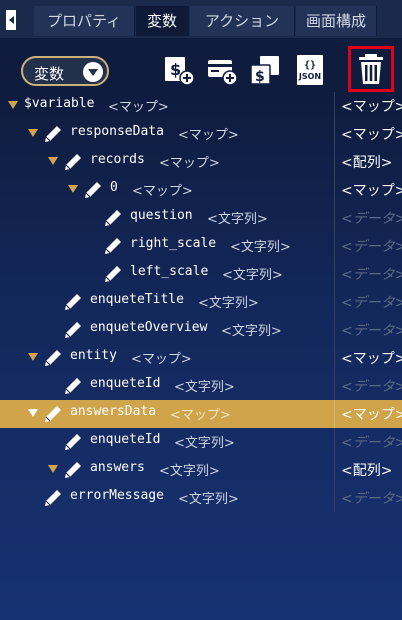 The width and height of the screenshot is (402, 620). I want to click on tree-row: answersData <マップ> <マップ>, so click(201, 414).